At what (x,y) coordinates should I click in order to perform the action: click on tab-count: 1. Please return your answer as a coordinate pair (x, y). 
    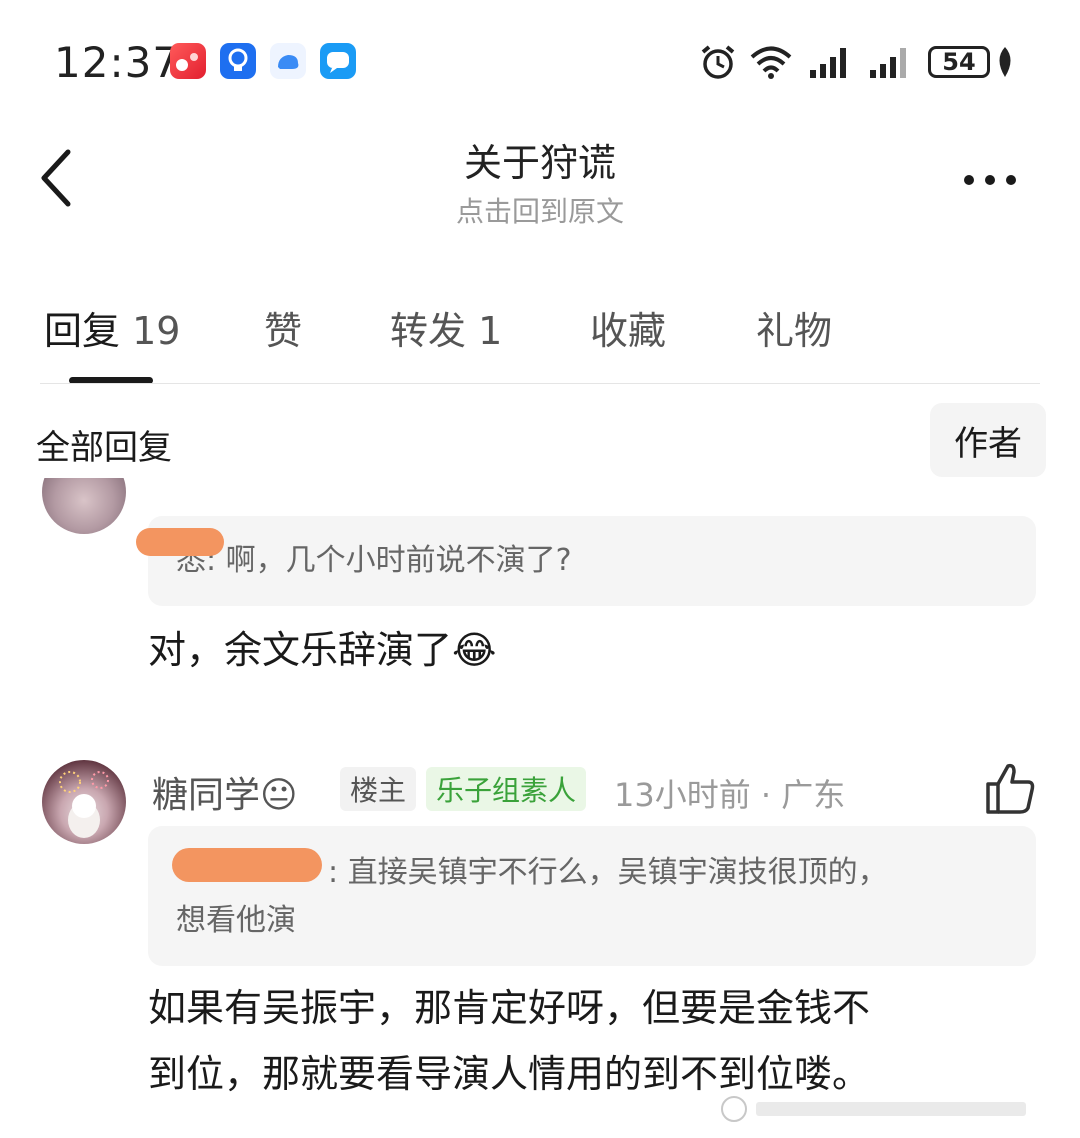
    Looking at the image, I should click on (490, 331).